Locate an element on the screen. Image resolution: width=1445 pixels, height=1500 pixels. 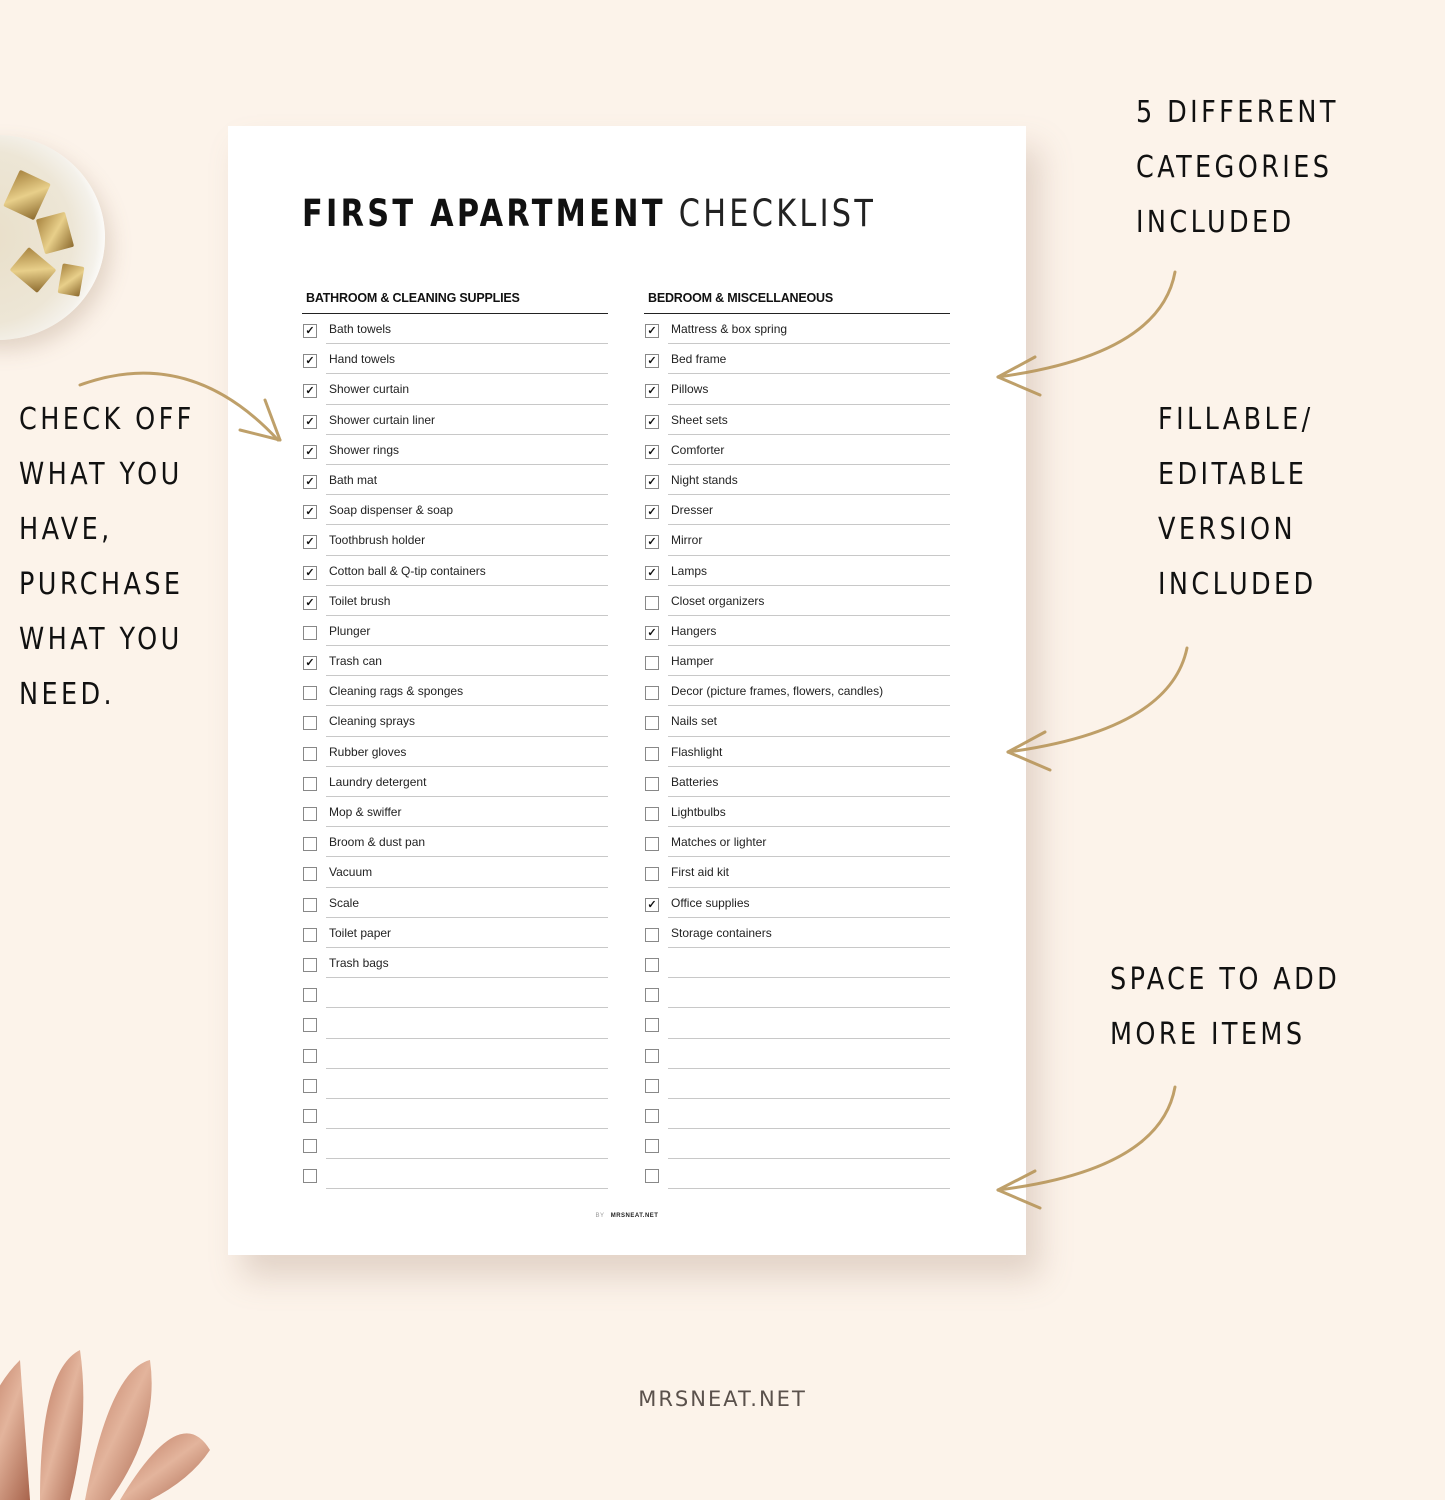
gold-arrow-icon-bottom-right is located at coordinates (1086, 1147).